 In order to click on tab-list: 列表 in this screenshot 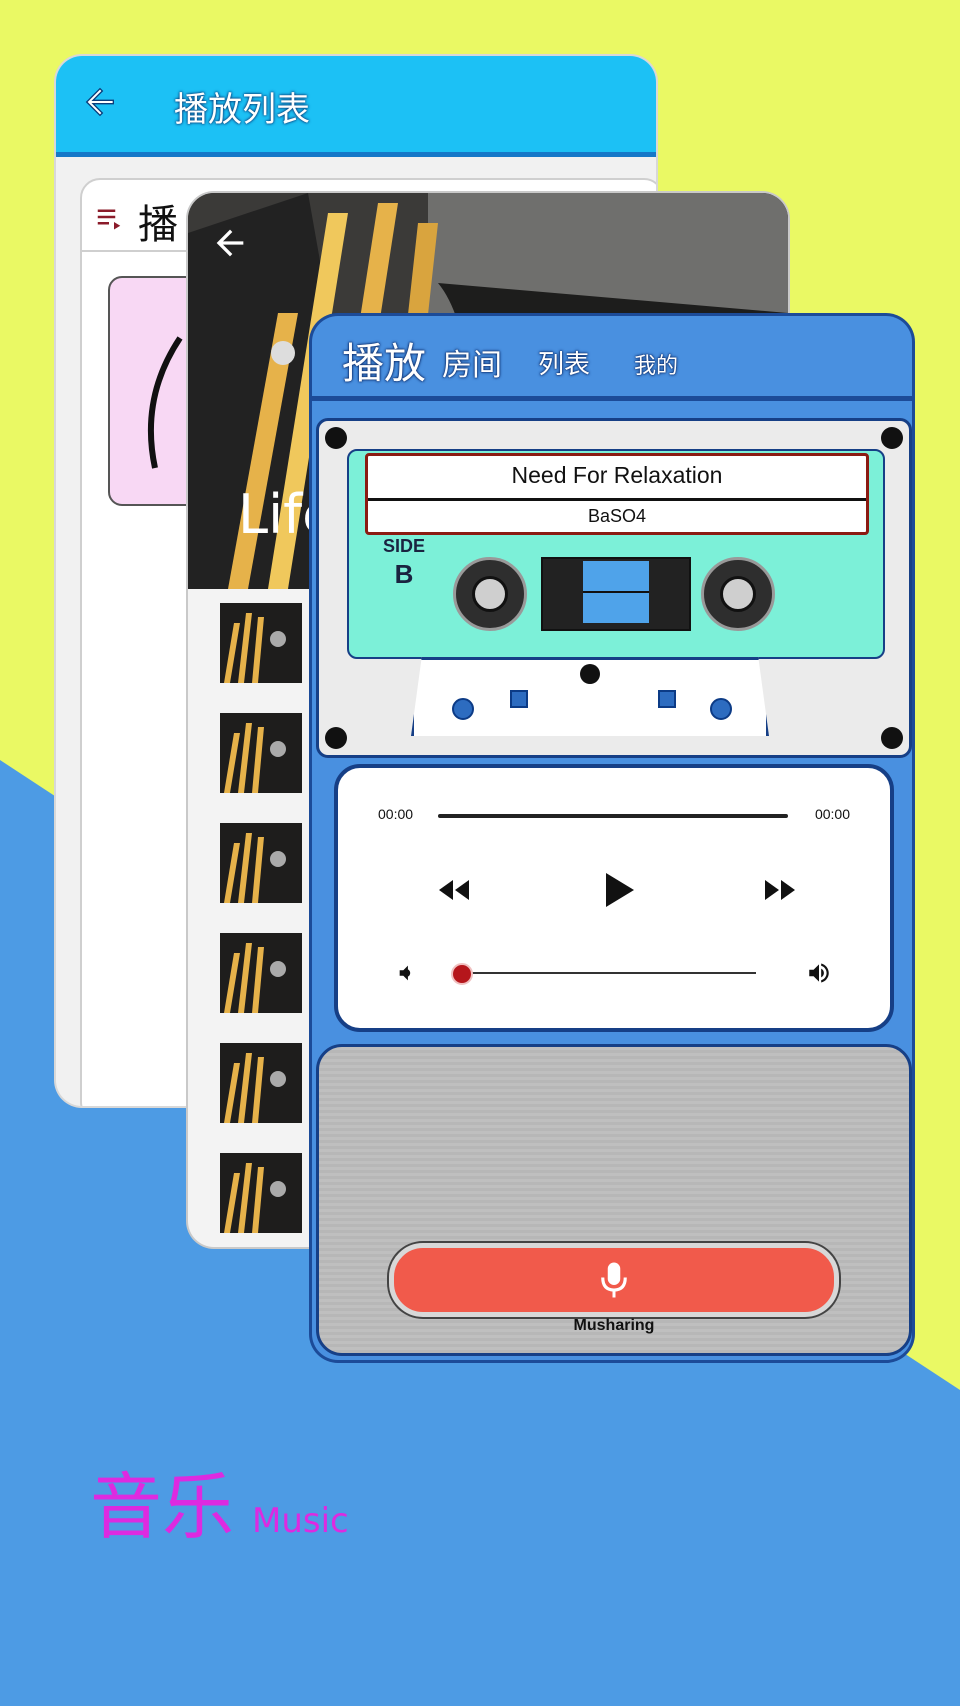, I will do `click(564, 362)`.